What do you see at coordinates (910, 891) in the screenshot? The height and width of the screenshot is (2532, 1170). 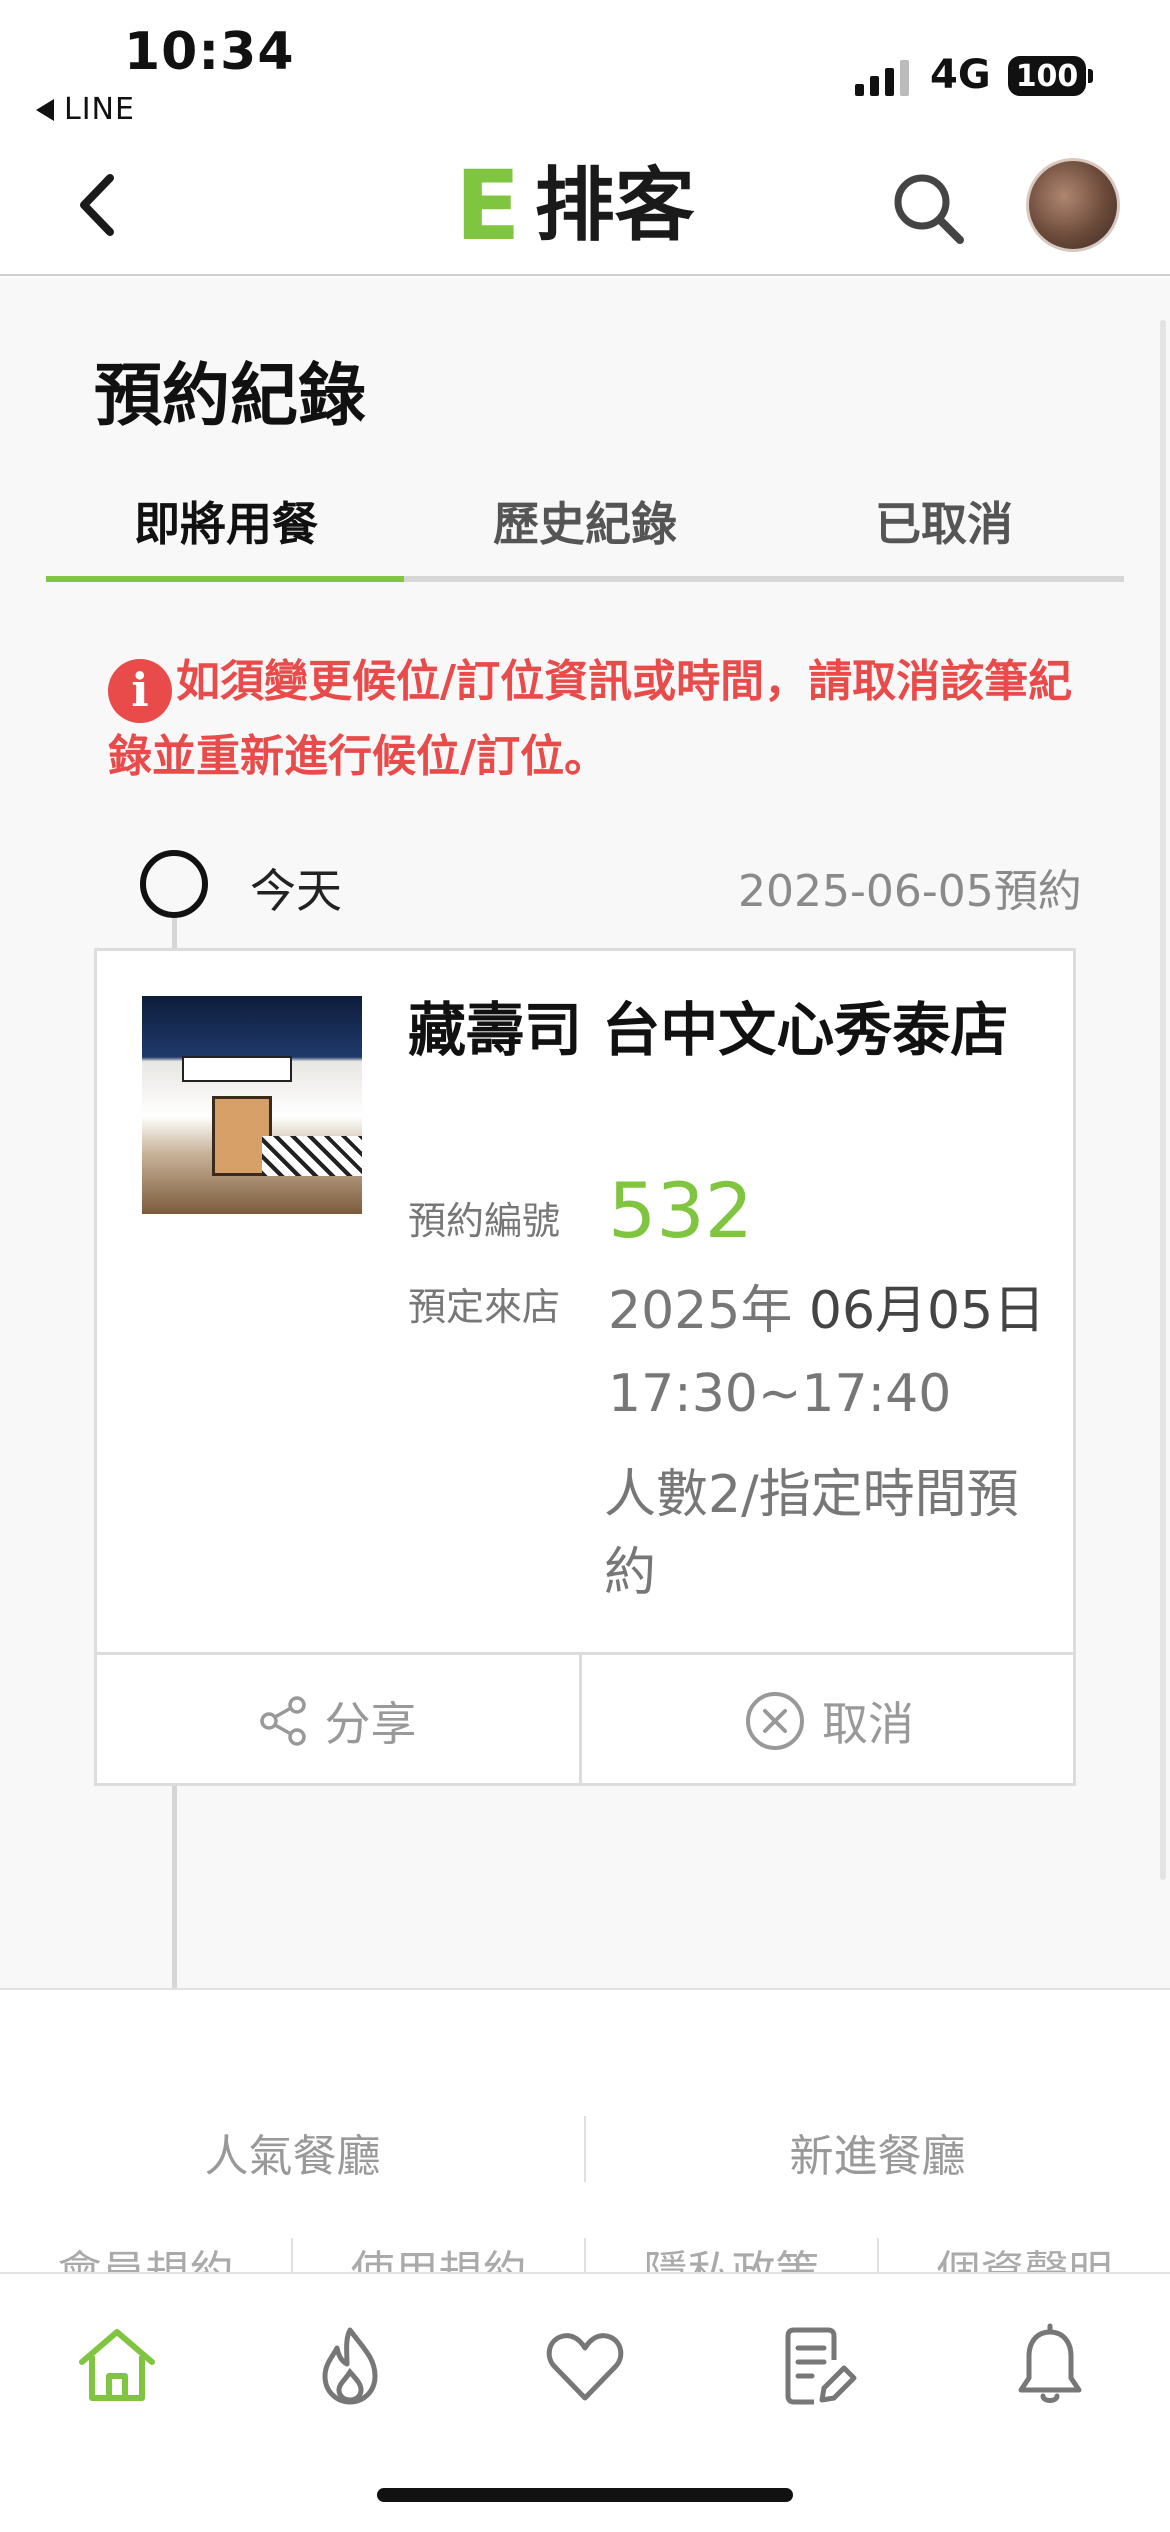 I see `reservation-date: 2025-06-05預約` at bounding box center [910, 891].